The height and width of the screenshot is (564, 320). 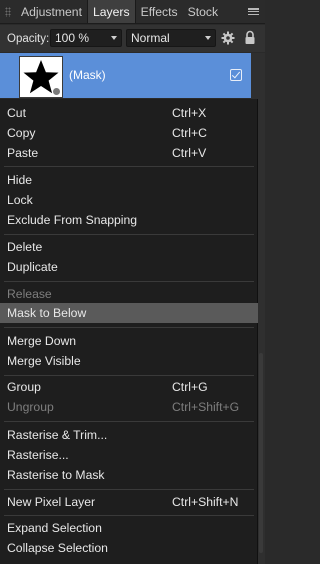 I want to click on menu-item-cut: Cut Ctrl+X, so click(x=129, y=113).